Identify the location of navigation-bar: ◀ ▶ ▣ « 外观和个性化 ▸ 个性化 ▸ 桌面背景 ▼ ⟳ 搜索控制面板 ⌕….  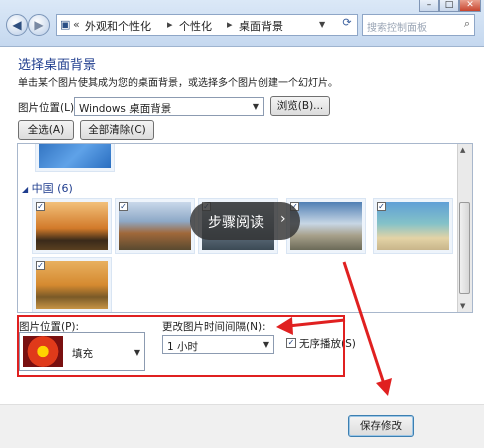
(242, 23).